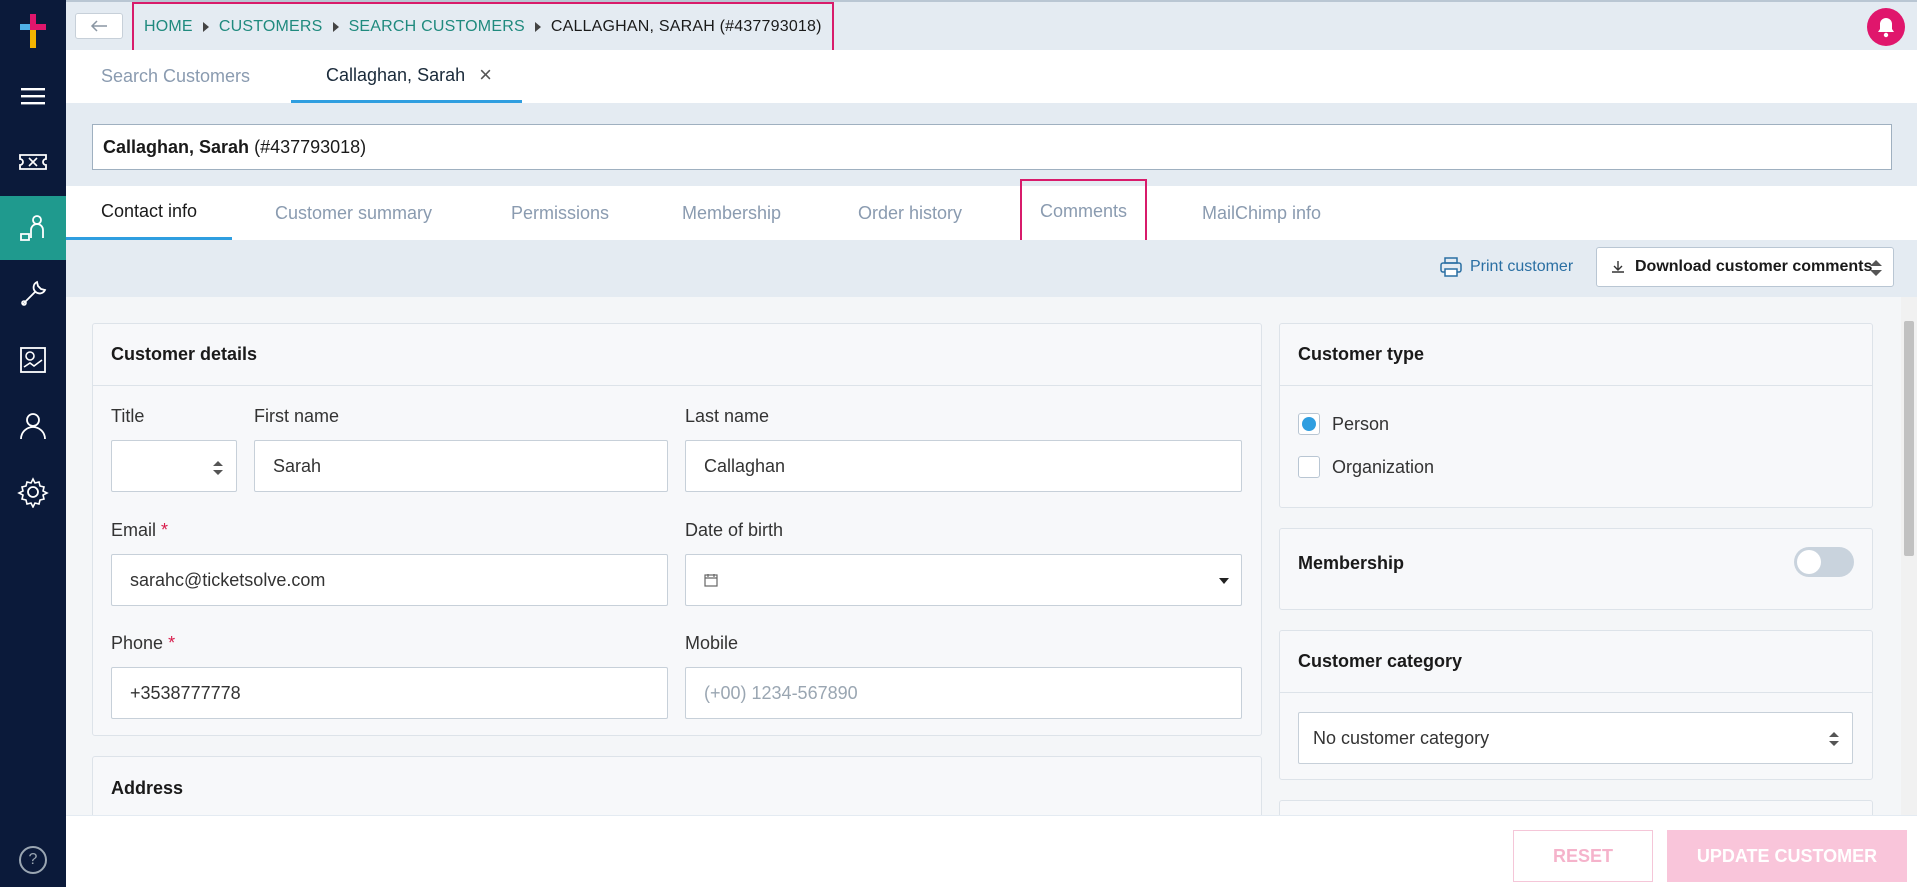 The height and width of the screenshot is (887, 1917). I want to click on close-icon: ×, so click(485, 75).